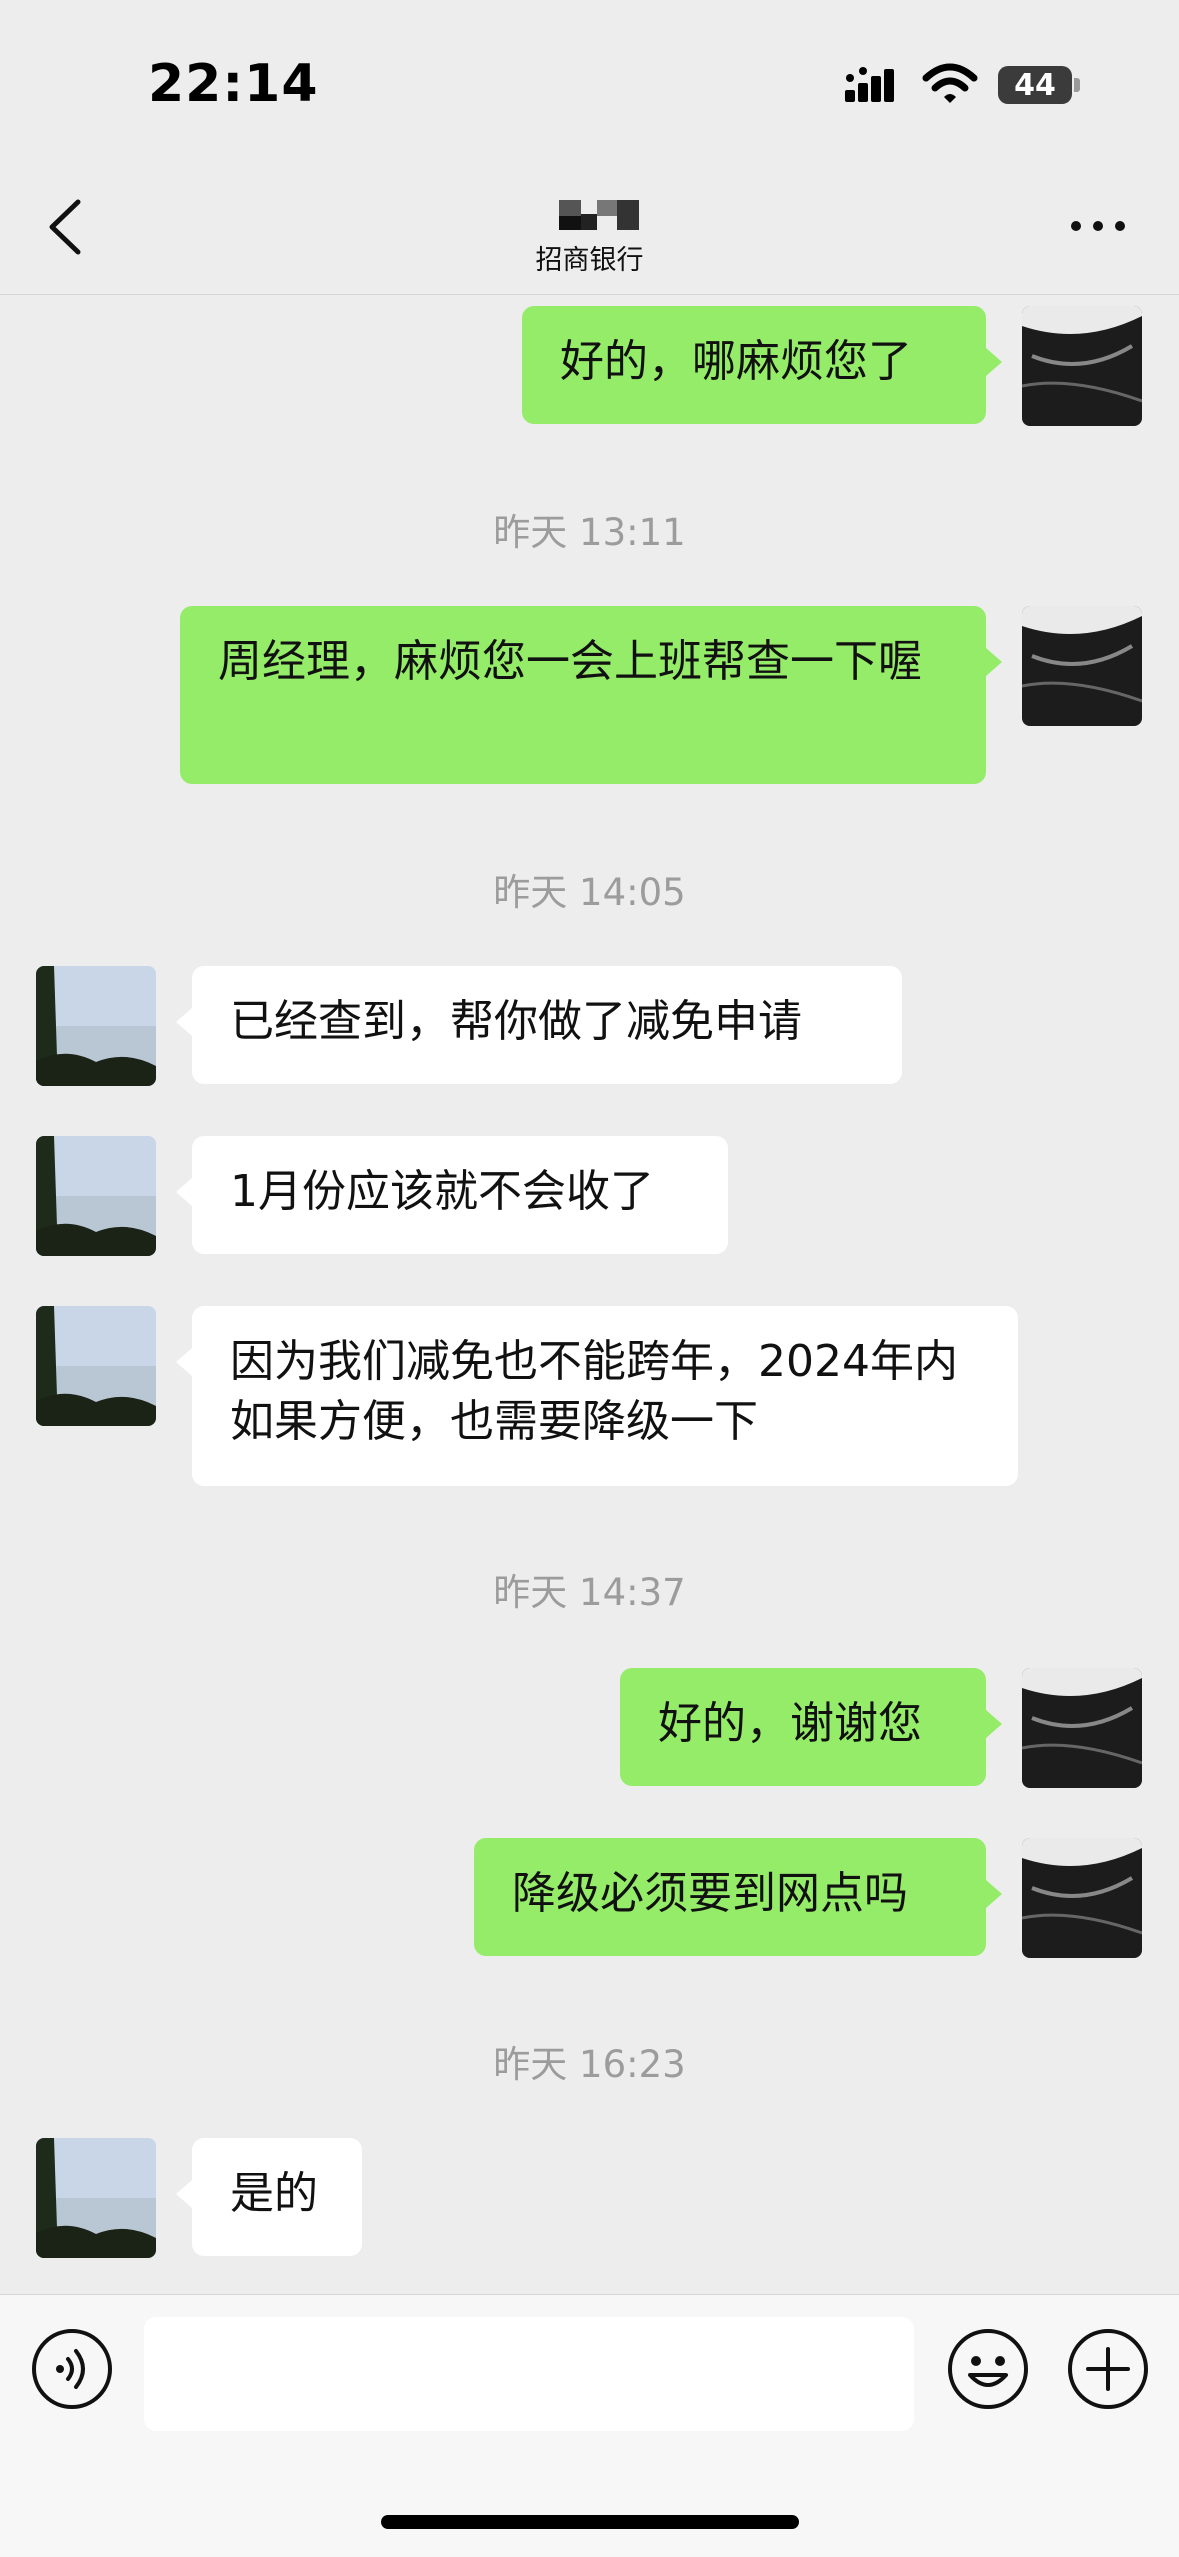 Image resolution: width=1179 pixels, height=2557 pixels. I want to click on cellular-signal-icon, so click(869, 84).